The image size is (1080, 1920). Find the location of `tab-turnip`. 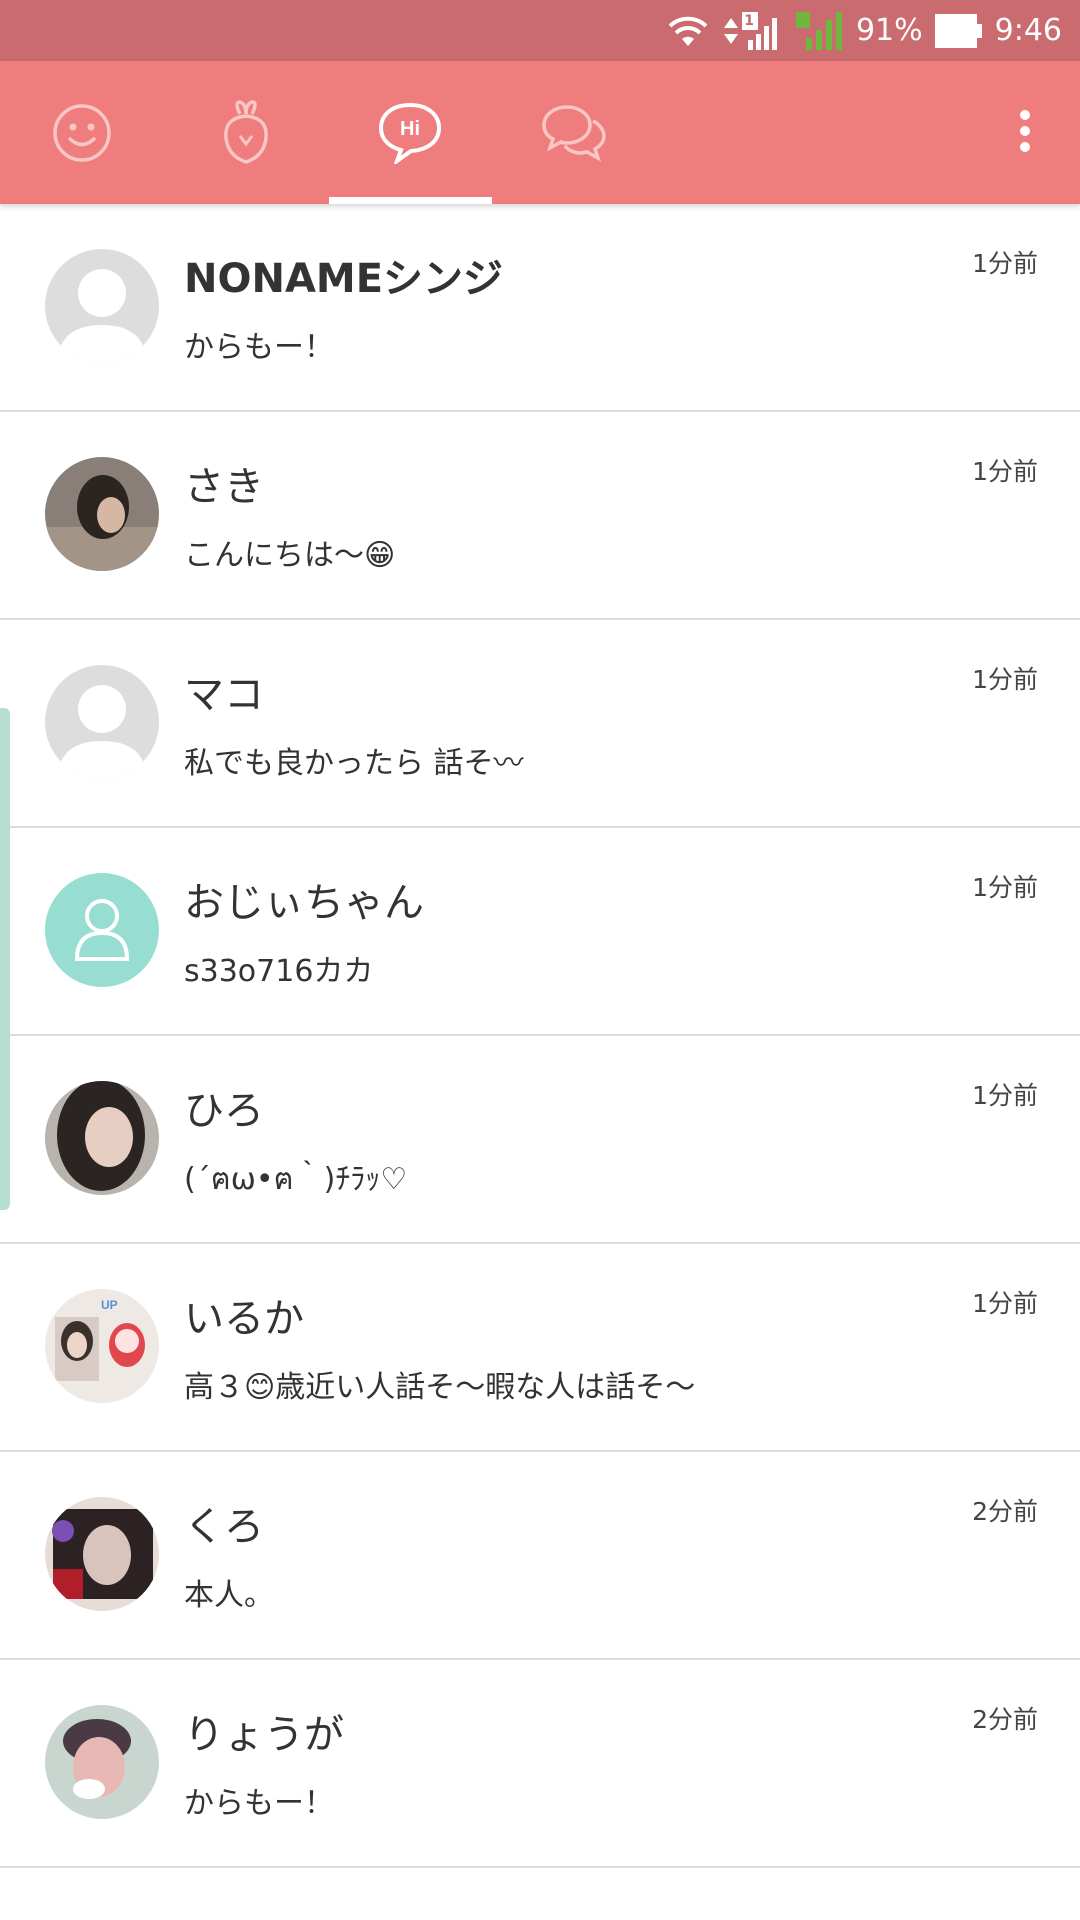

tab-turnip is located at coordinates (246, 132).